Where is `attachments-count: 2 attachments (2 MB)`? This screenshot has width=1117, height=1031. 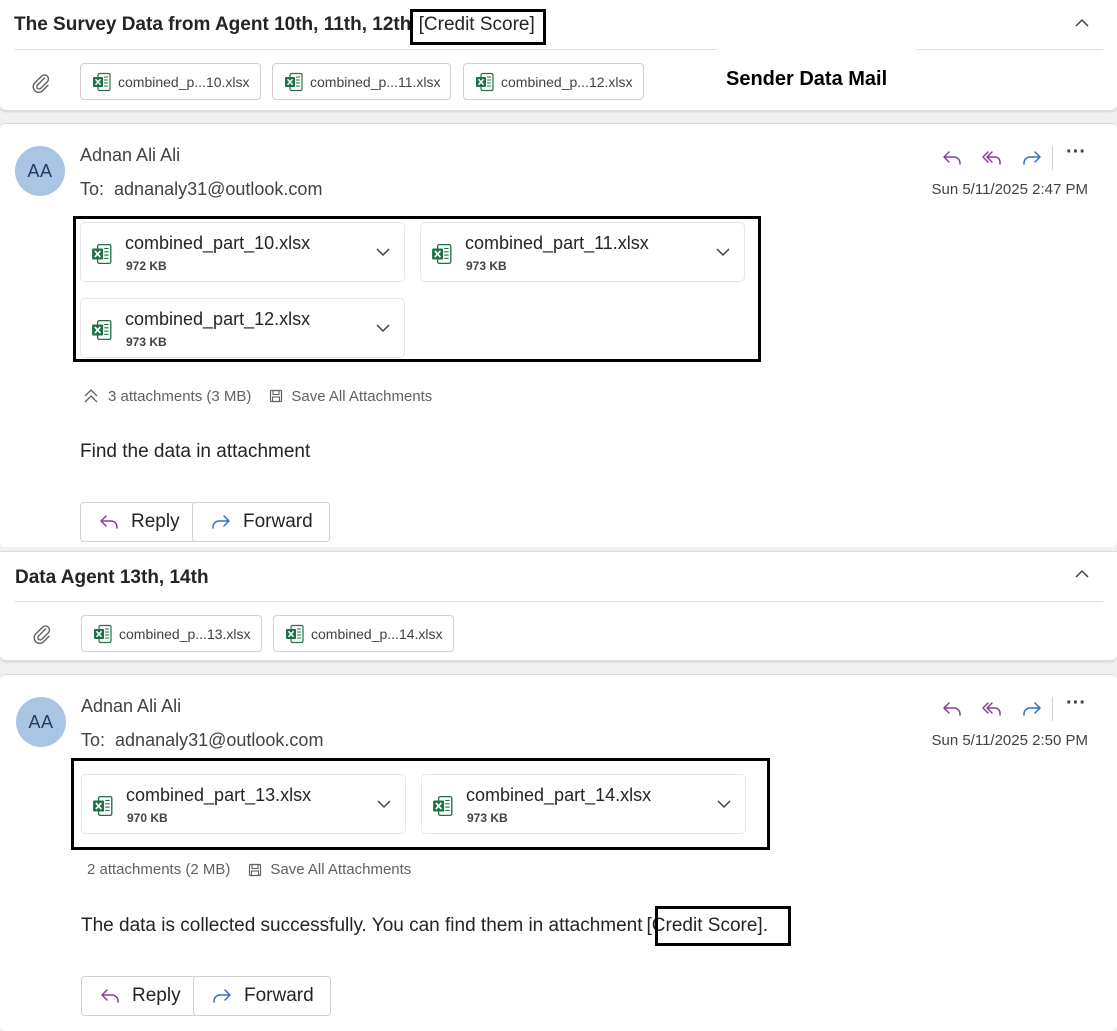
attachments-count: 2 attachments (2 MB) is located at coordinates (159, 869).